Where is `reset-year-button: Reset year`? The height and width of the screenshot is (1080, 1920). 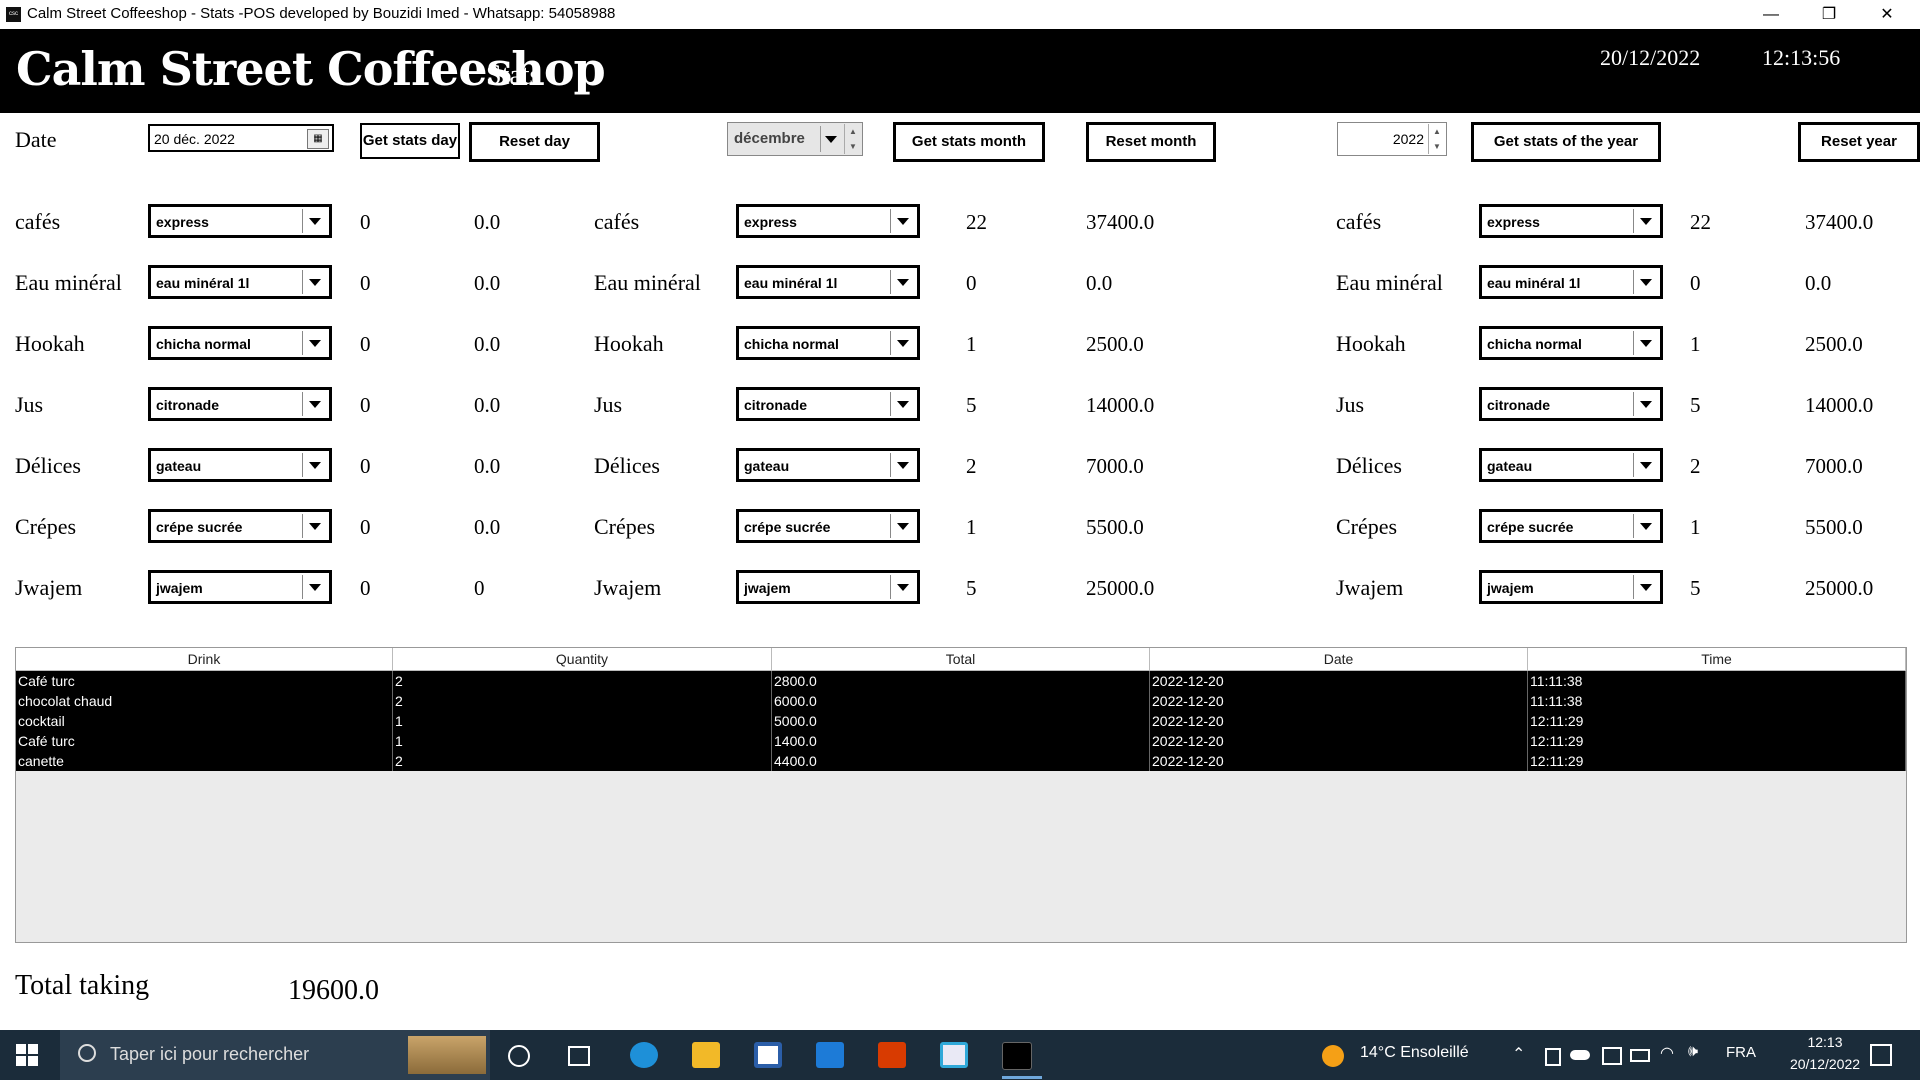 reset-year-button: Reset year is located at coordinates (1859, 142).